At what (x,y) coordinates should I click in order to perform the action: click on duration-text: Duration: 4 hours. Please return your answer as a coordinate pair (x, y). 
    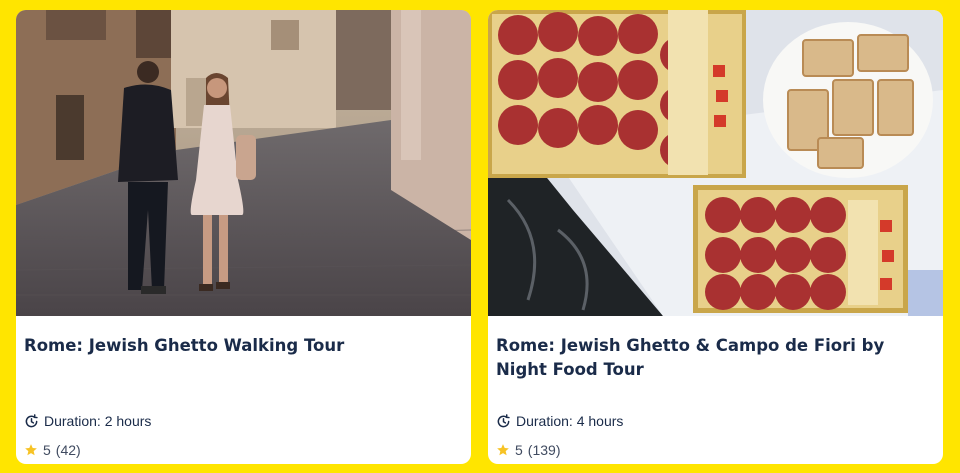
    Looking at the image, I should click on (570, 421).